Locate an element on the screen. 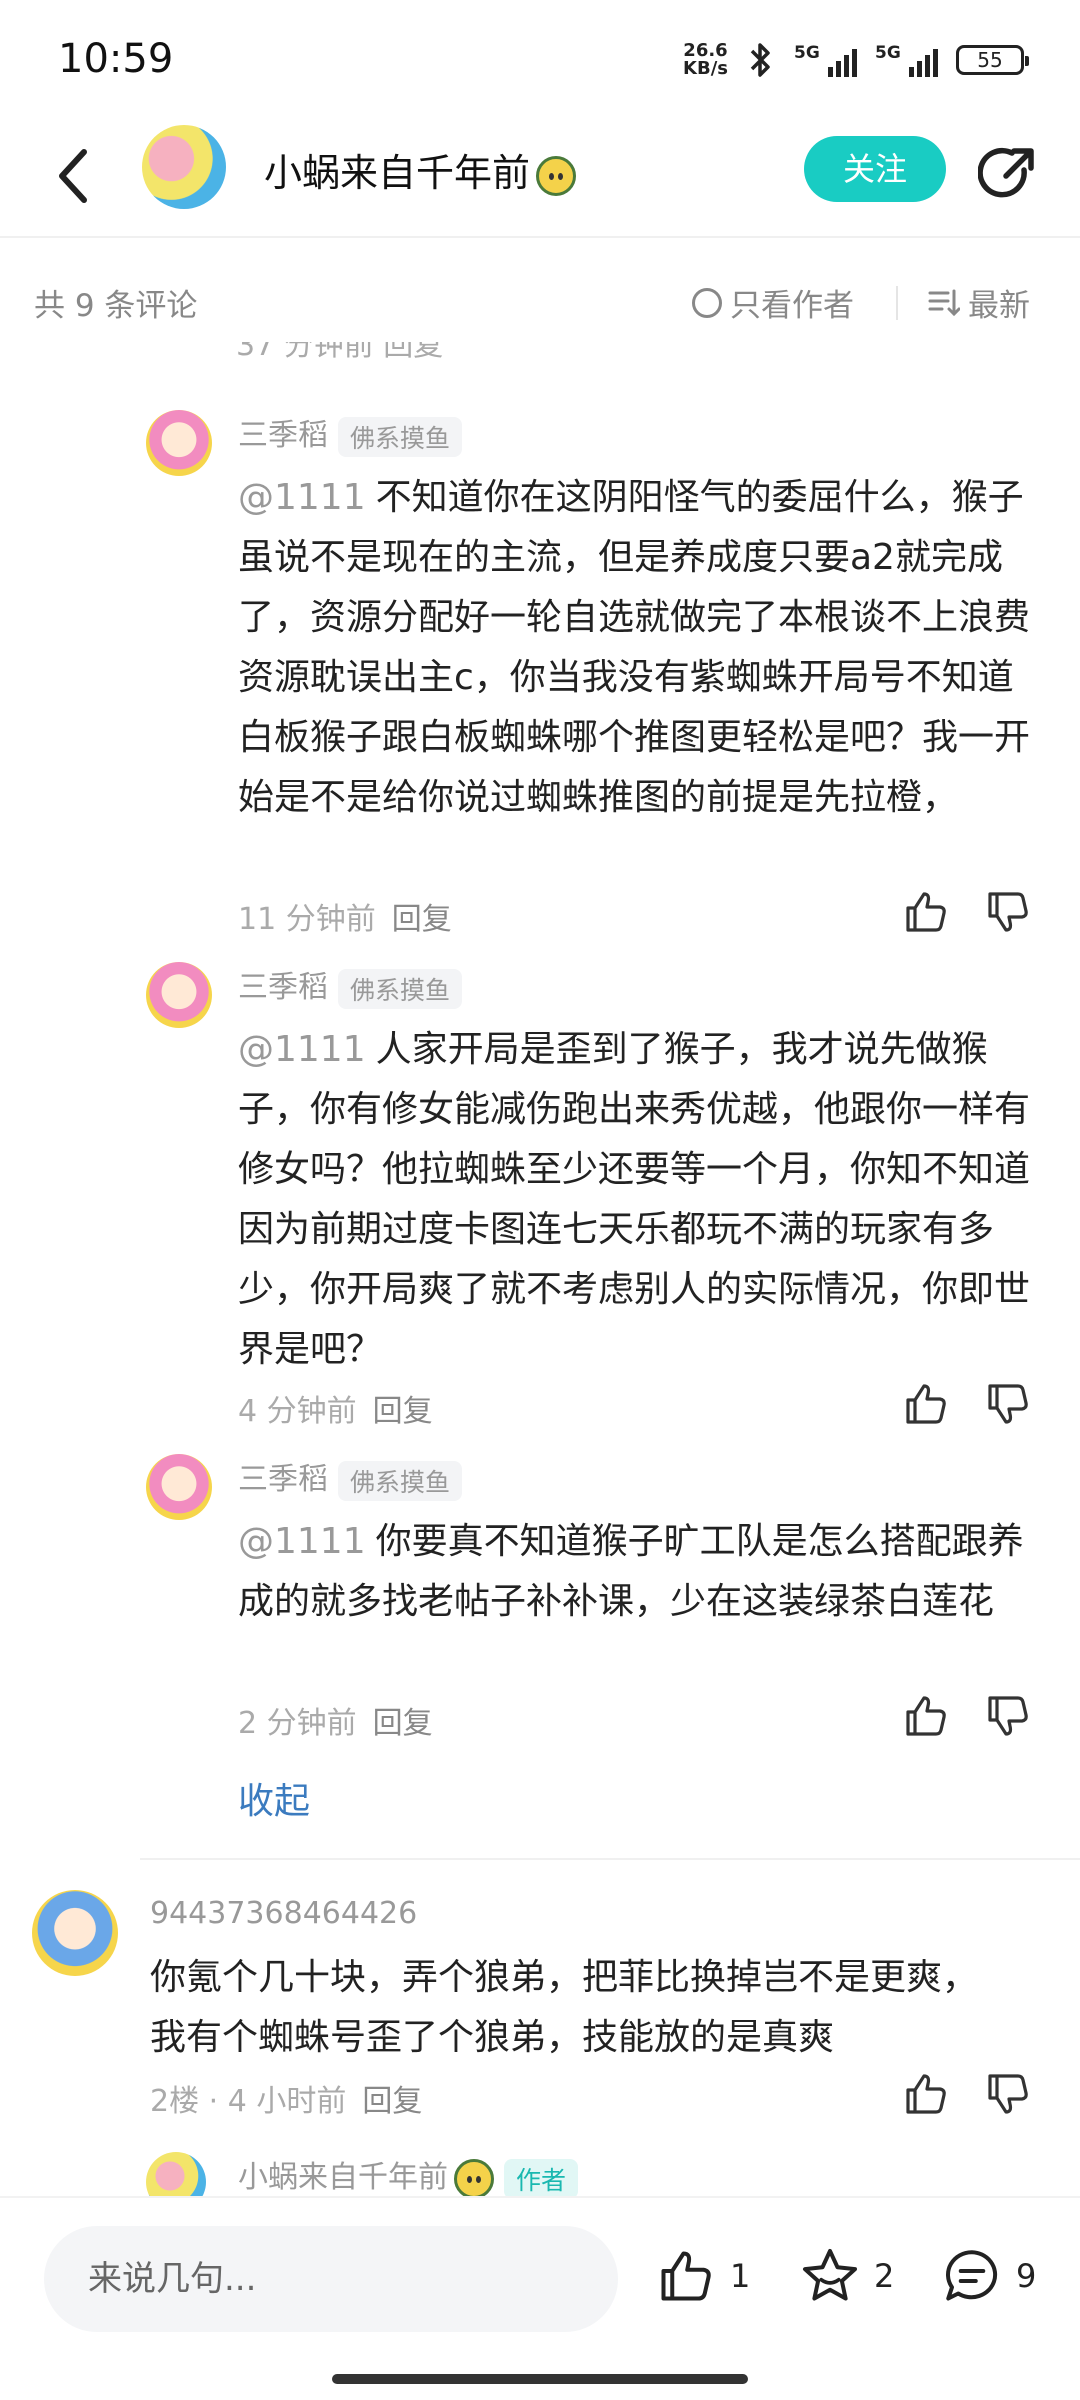 The height and width of the screenshot is (2400, 1080). like-count: 1 is located at coordinates (740, 2276).